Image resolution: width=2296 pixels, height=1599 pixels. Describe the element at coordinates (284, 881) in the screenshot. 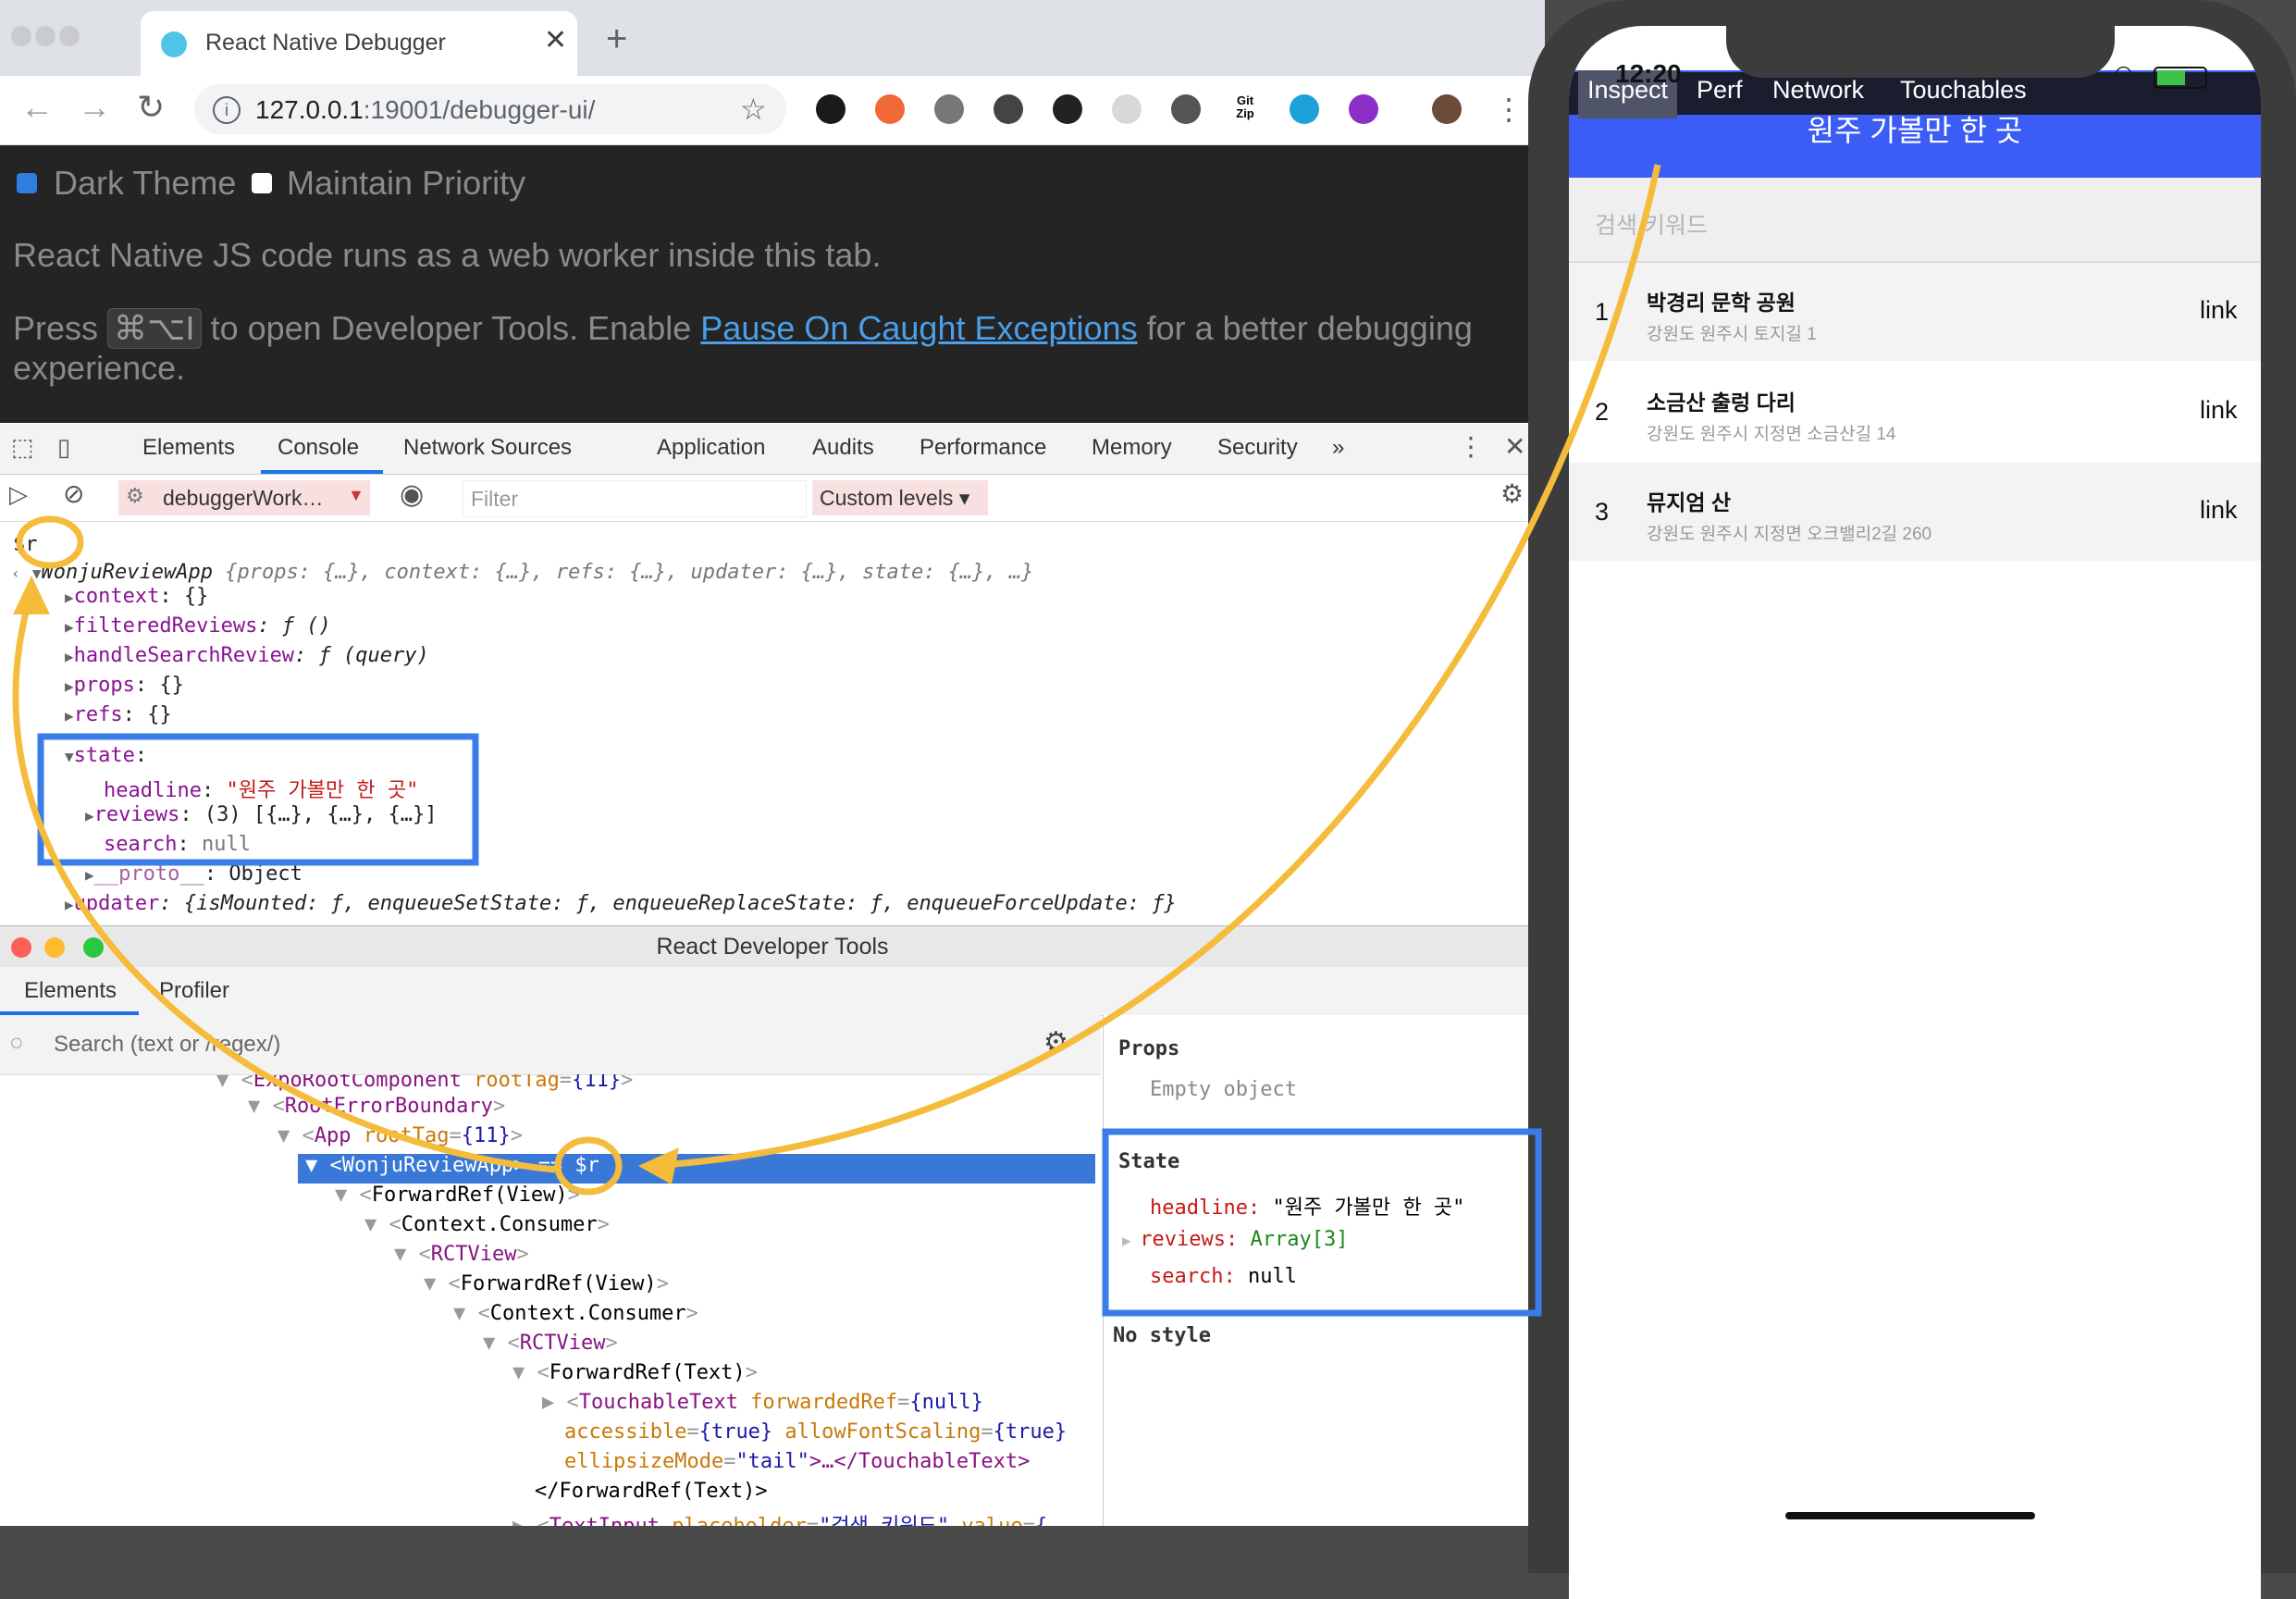

I see `arrow-tree-to-console` at that location.